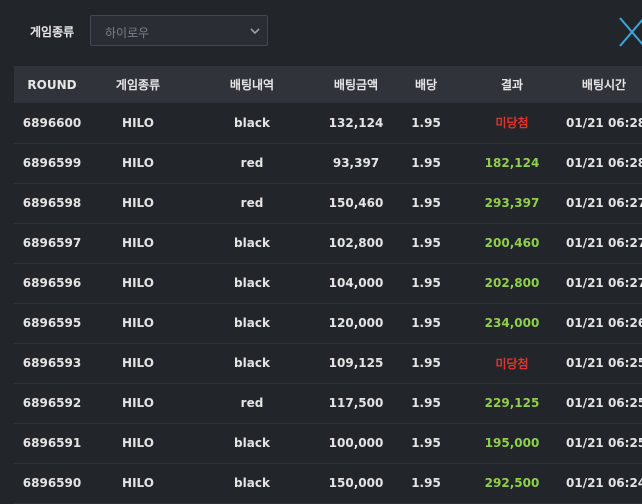 This screenshot has height=504, width=642. I want to click on bet-amount-cell: 120,000, so click(356, 323).